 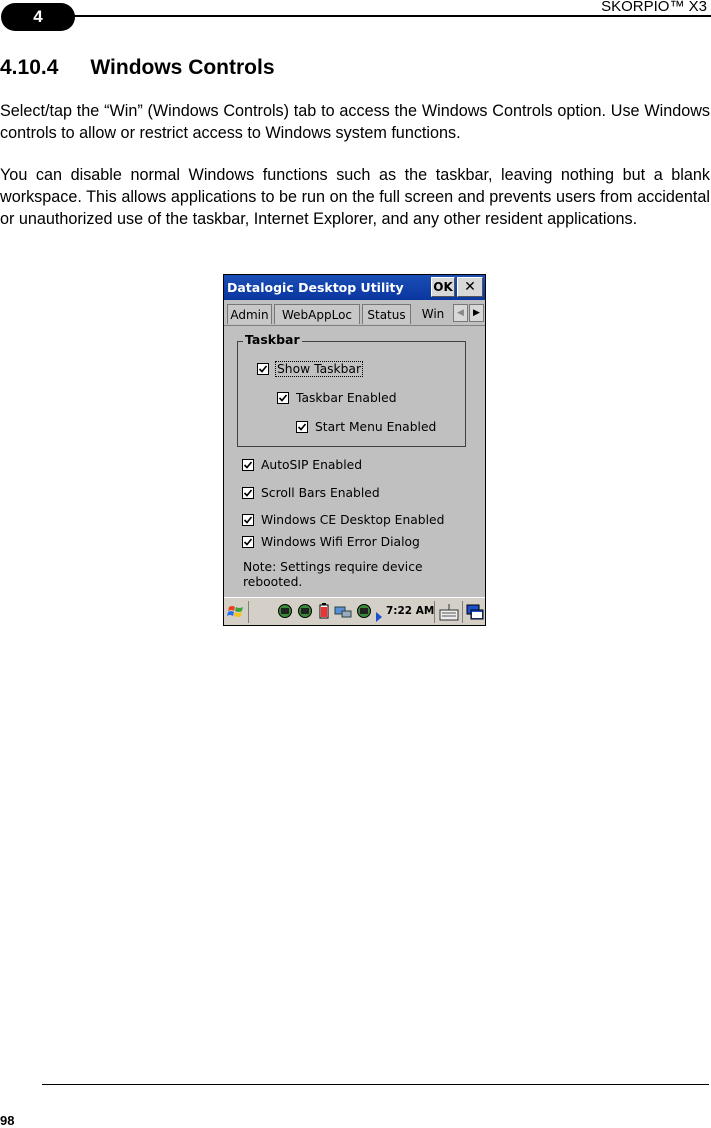 I want to click on tab-bar: Admin WebAppLoc Status Win ◀ ▶, so click(x=354, y=313).